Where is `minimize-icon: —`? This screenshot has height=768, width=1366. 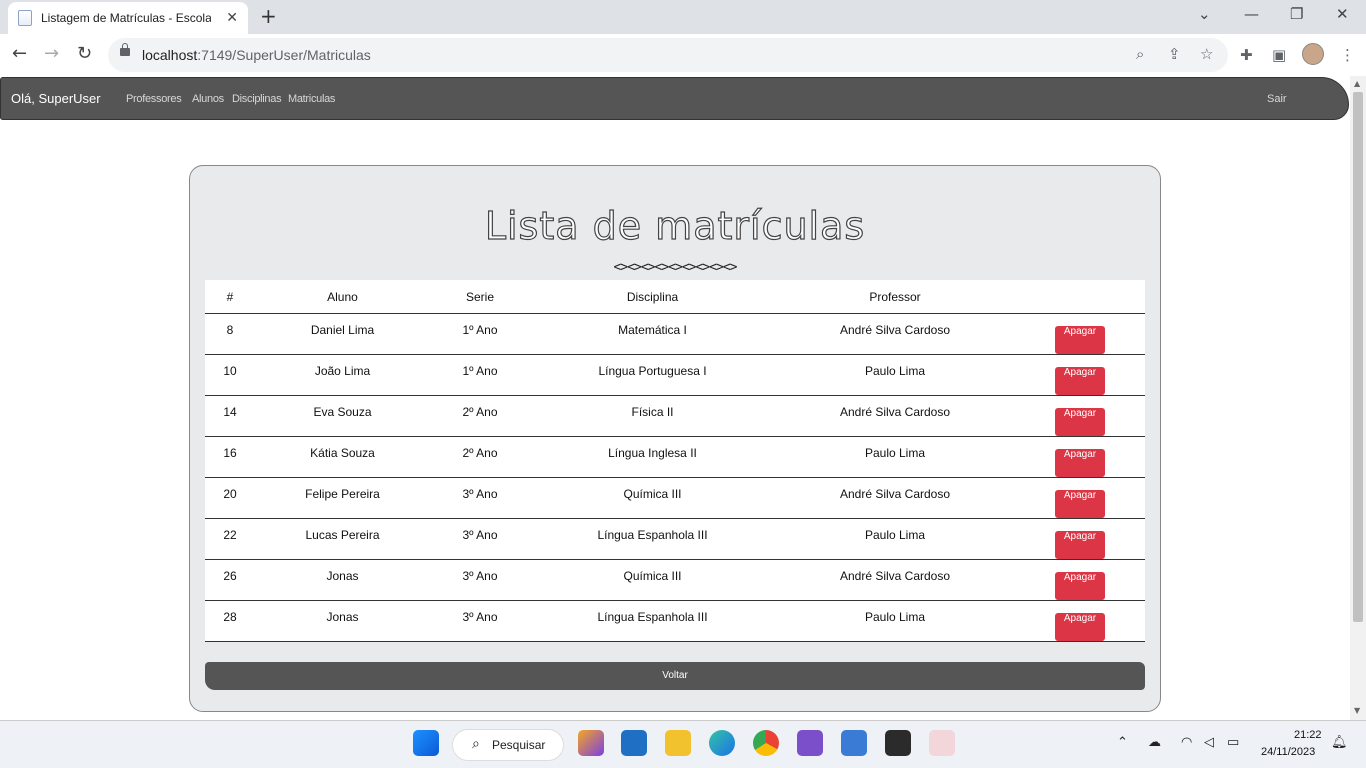 minimize-icon: — is located at coordinates (1251, 14).